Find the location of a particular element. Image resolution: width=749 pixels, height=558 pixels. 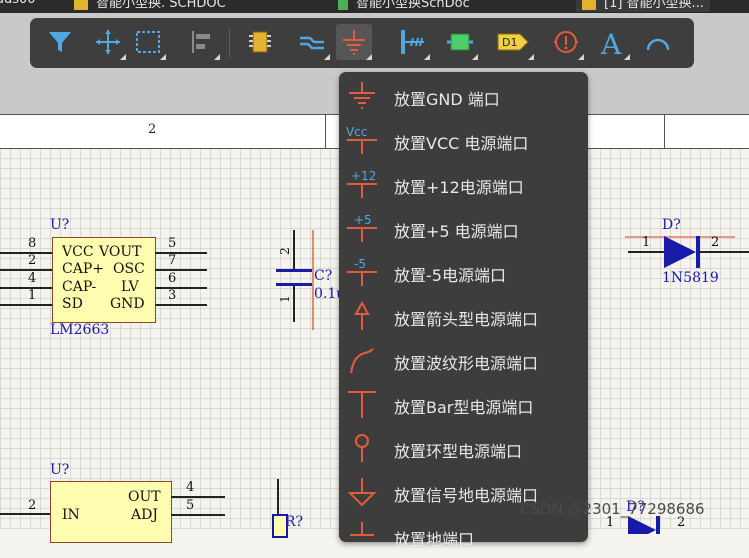

u1-comment: LM2663 is located at coordinates (79, 330).